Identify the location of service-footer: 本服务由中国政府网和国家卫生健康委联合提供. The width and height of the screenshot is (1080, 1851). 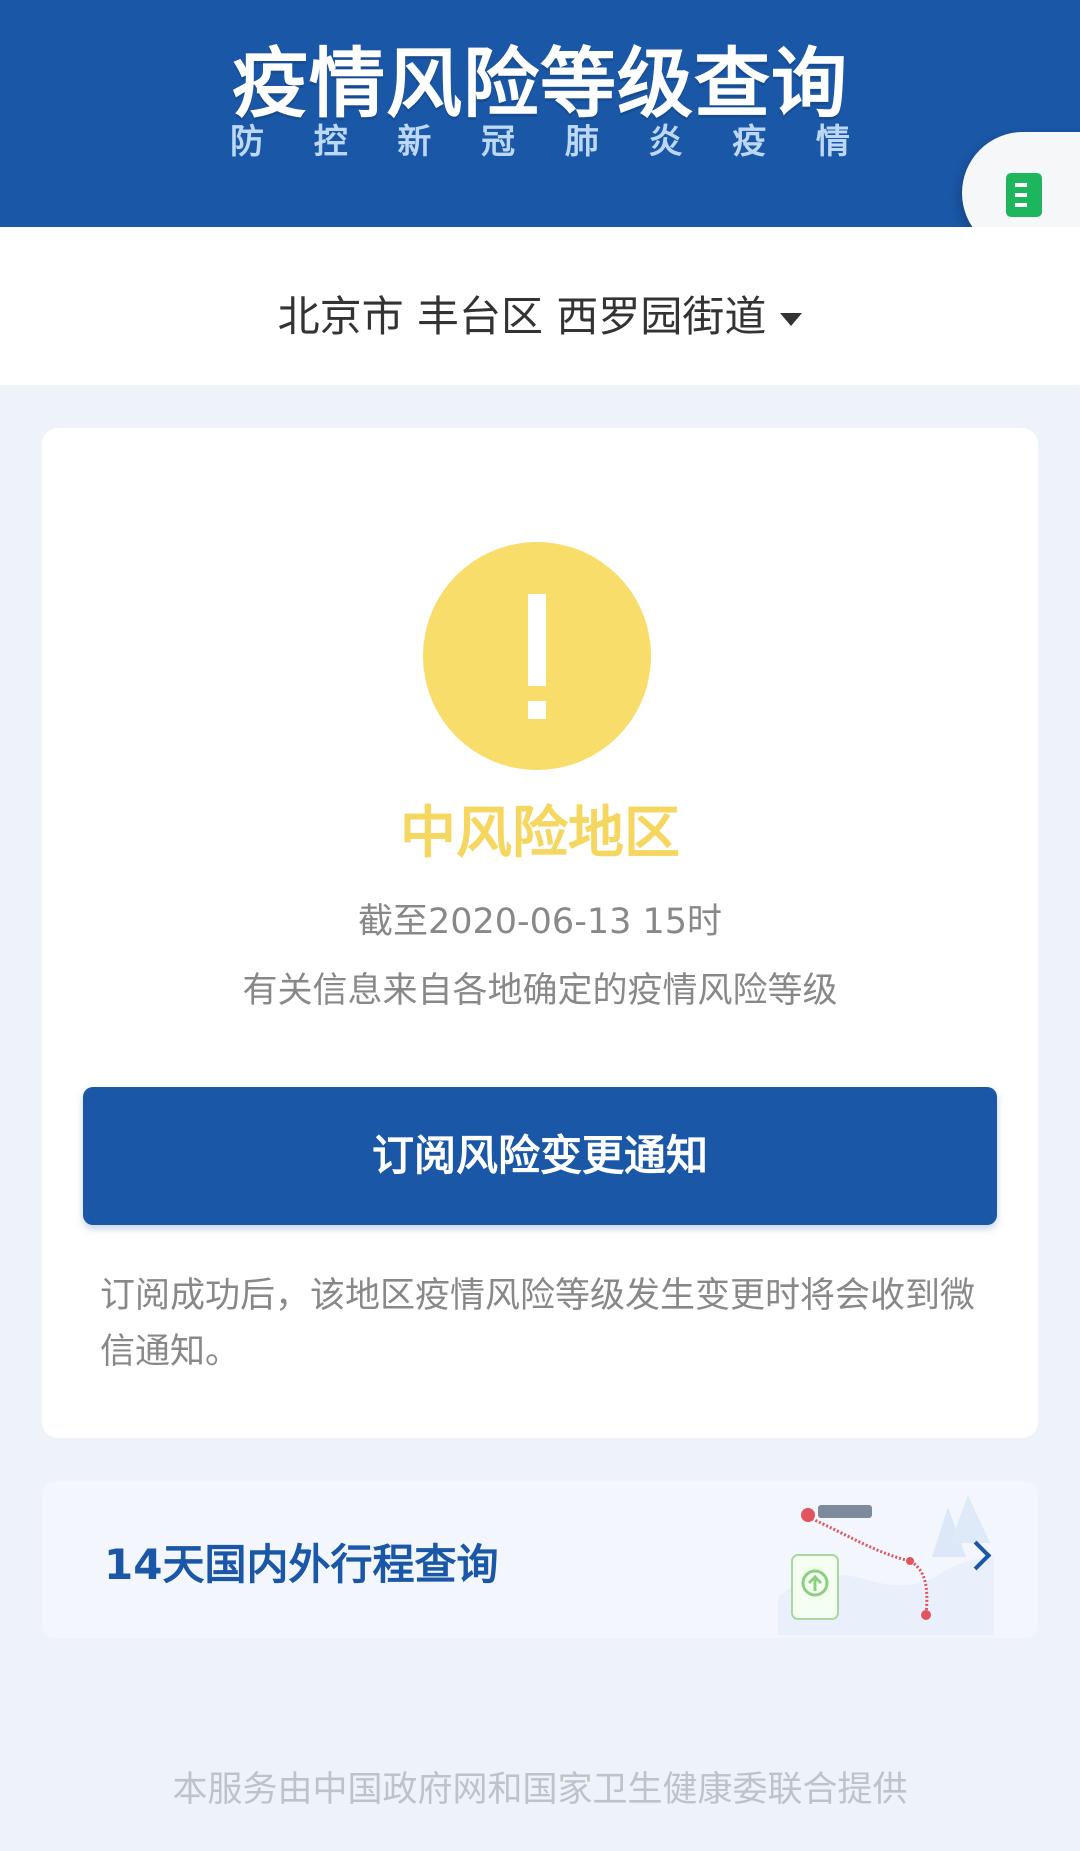
(540, 1790).